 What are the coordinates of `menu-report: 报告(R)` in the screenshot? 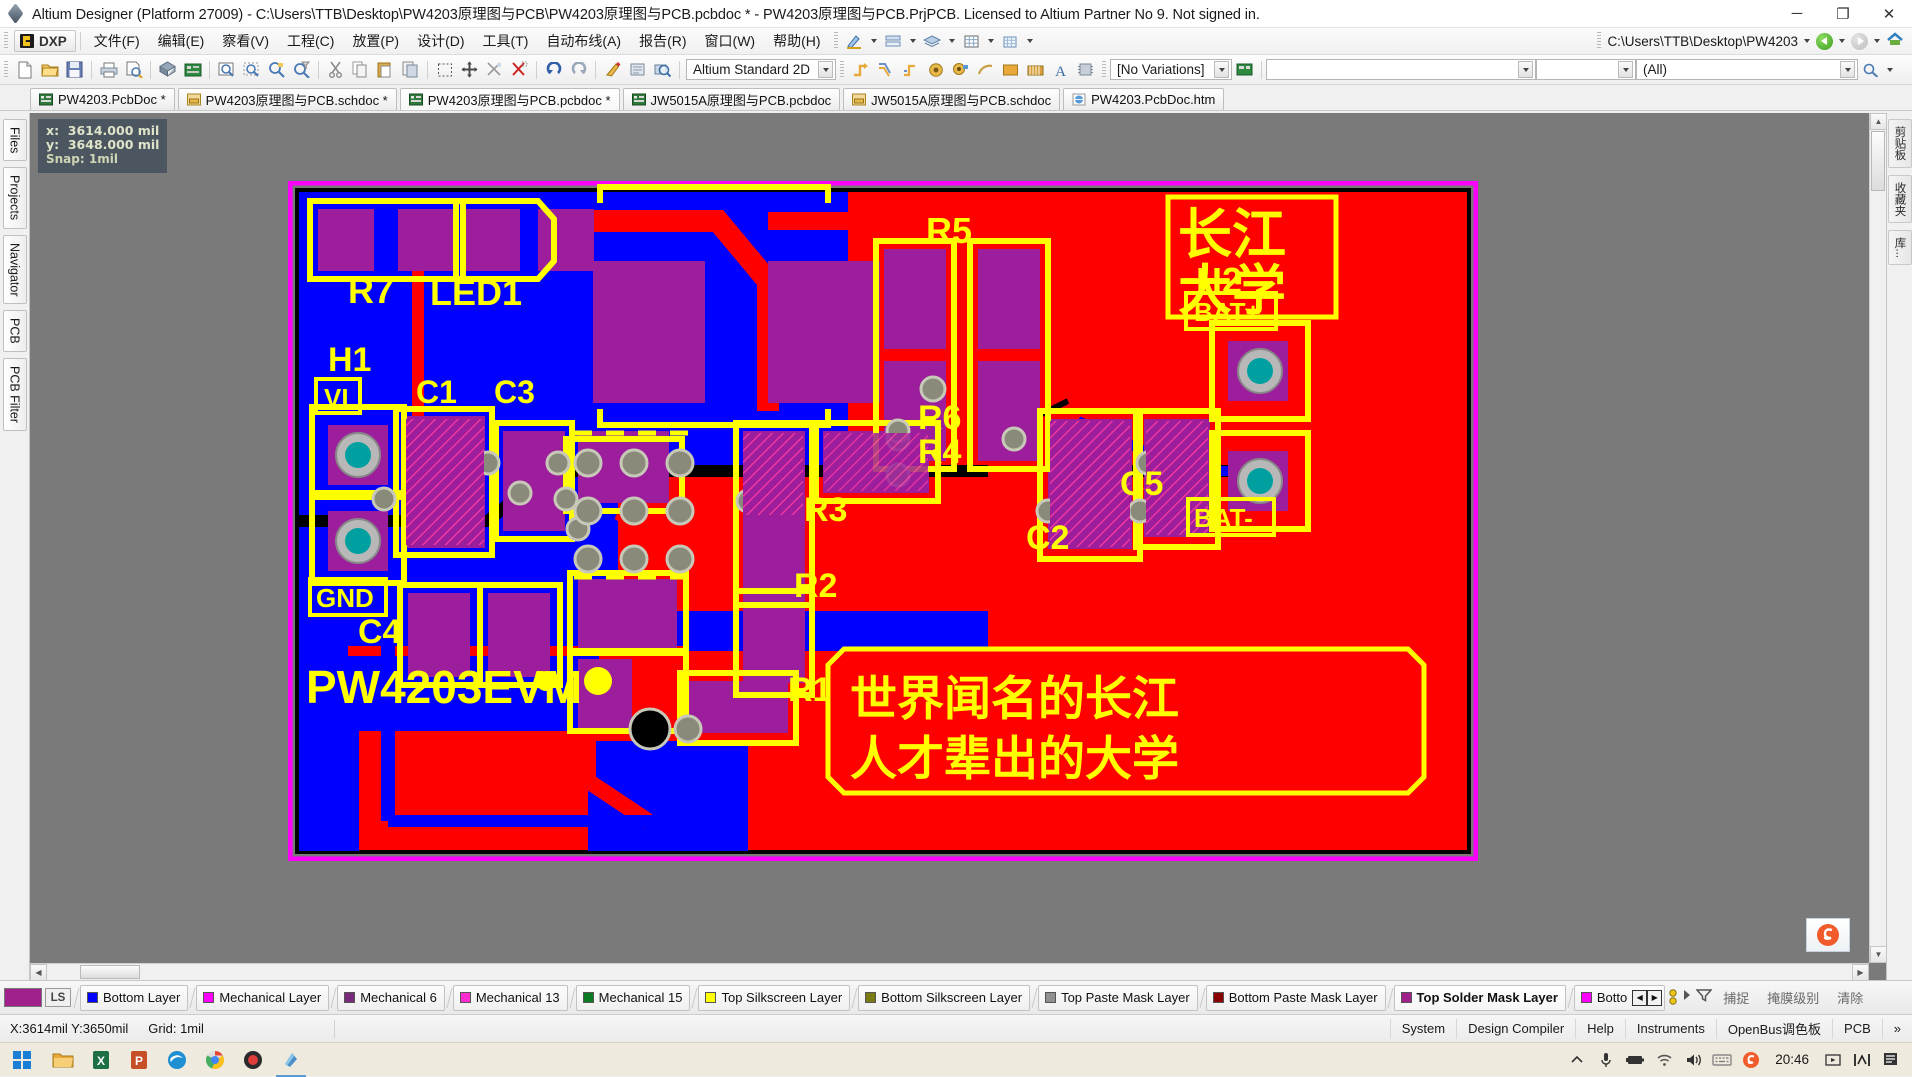 It's located at (662, 41).